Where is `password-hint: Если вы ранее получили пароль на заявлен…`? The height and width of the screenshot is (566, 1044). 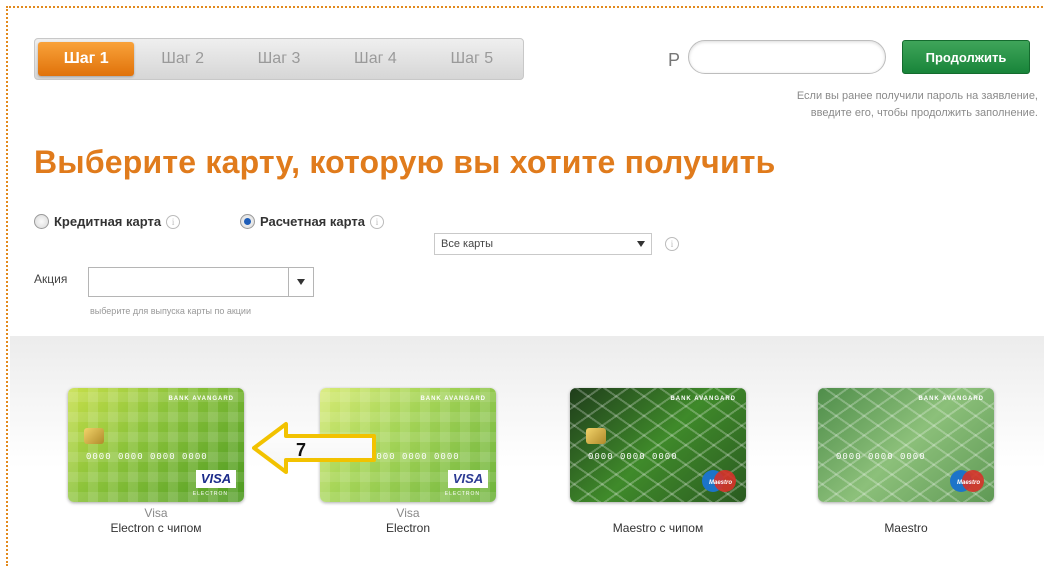
password-hint: Если вы ранее получили пароль на заявлен… is located at coordinates (878, 105).